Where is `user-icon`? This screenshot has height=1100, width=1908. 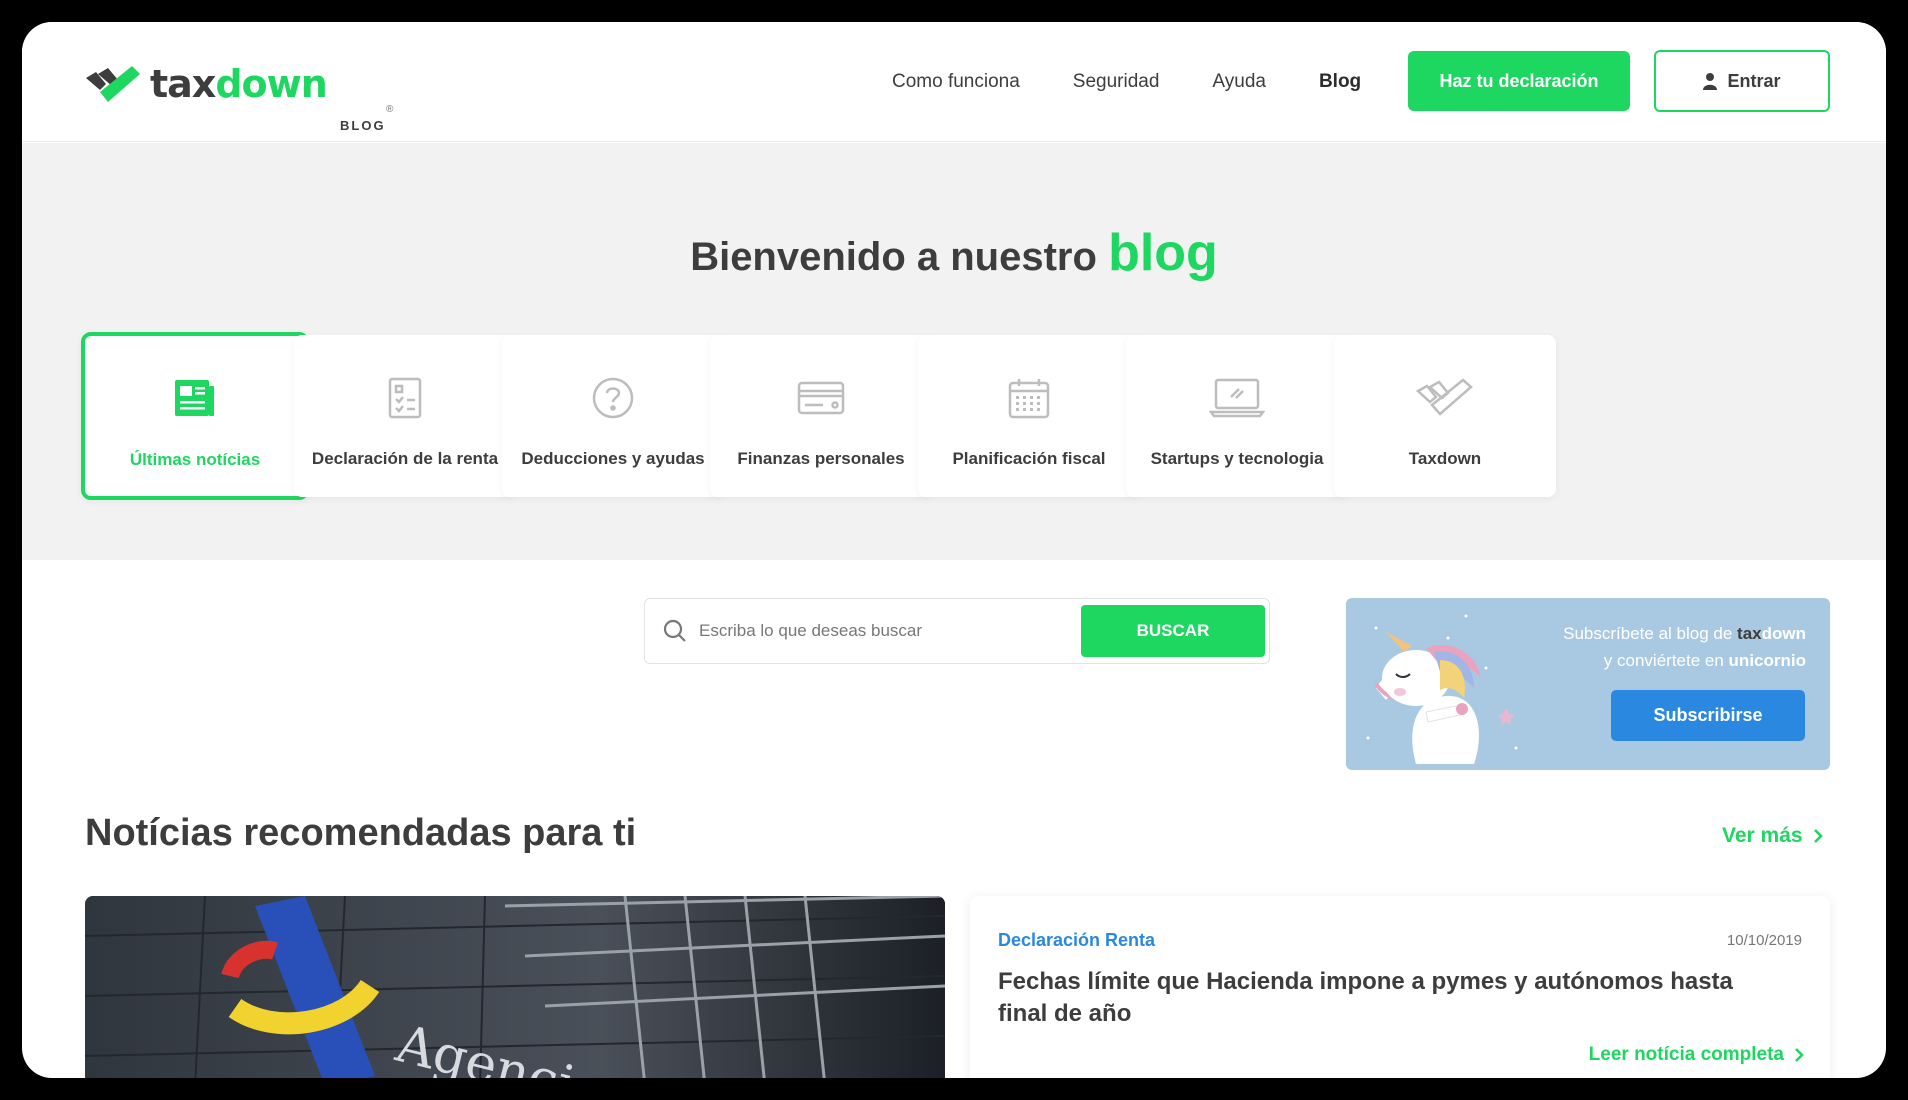 user-icon is located at coordinates (1710, 81).